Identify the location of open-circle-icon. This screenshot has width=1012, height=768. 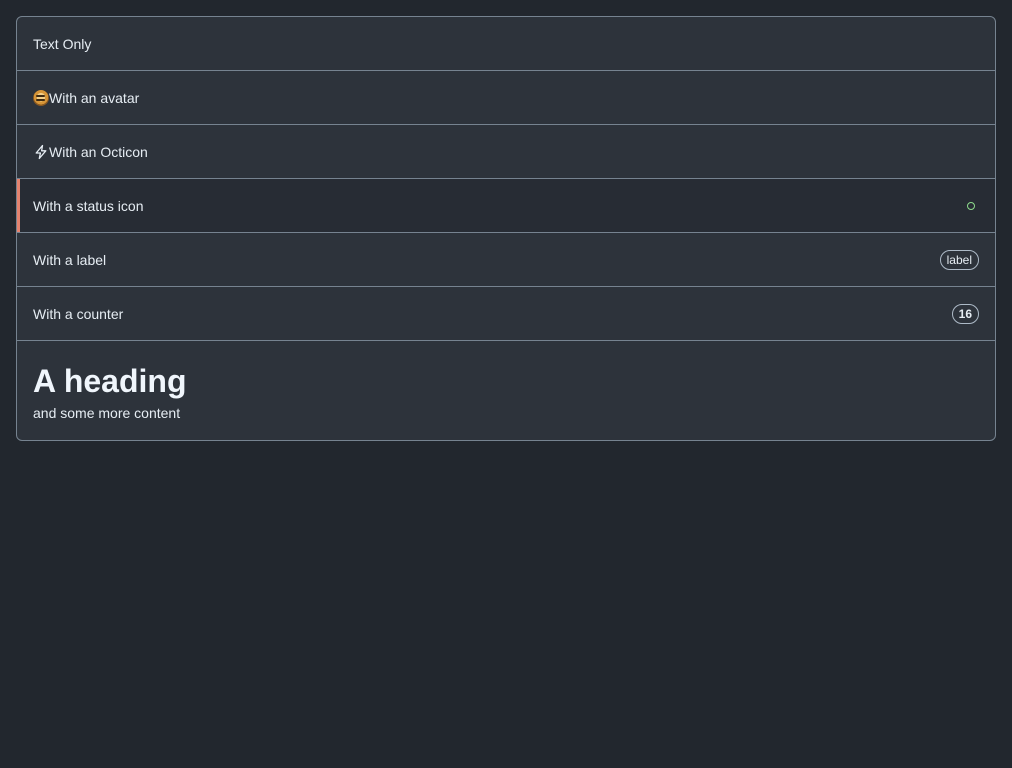
(971, 205).